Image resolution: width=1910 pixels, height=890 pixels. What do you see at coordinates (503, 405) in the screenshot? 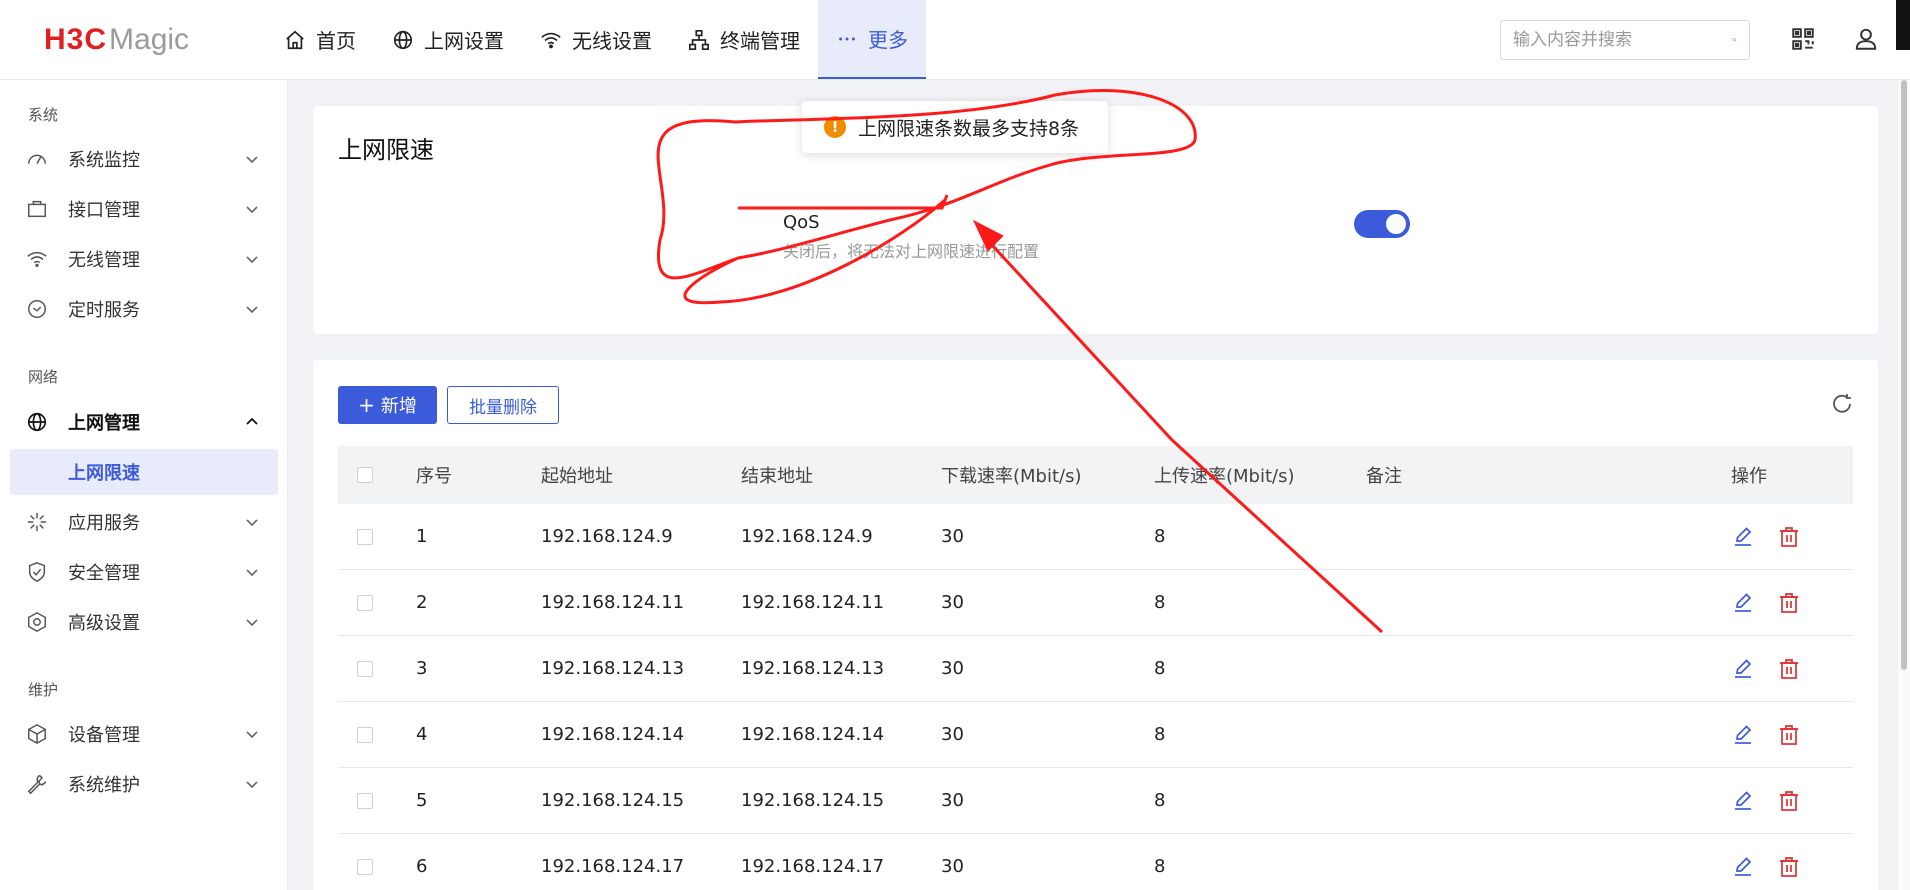
I see `batch-delete-button: 批量删除` at bounding box center [503, 405].